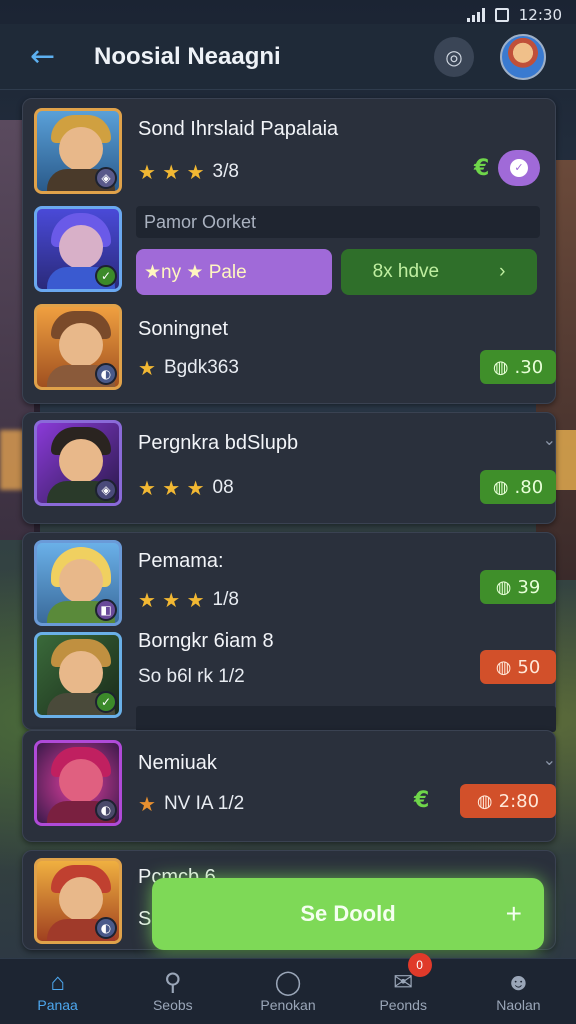 The image size is (576, 1024). What do you see at coordinates (288, 57) in the screenshot?
I see `top-bar: ← Noosial Neaagni ◎` at bounding box center [288, 57].